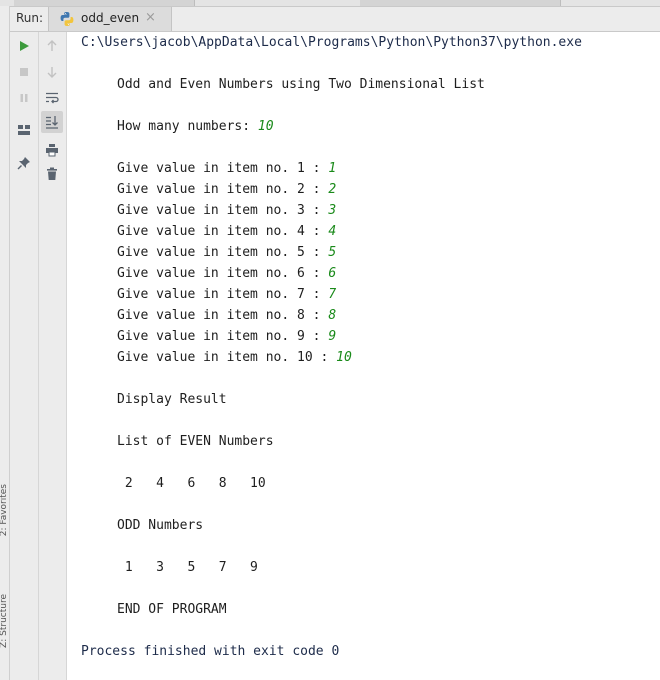 The image size is (660, 680). What do you see at coordinates (223, 315) in the screenshot?
I see `item-prompt: Give value in item no. 8 :` at bounding box center [223, 315].